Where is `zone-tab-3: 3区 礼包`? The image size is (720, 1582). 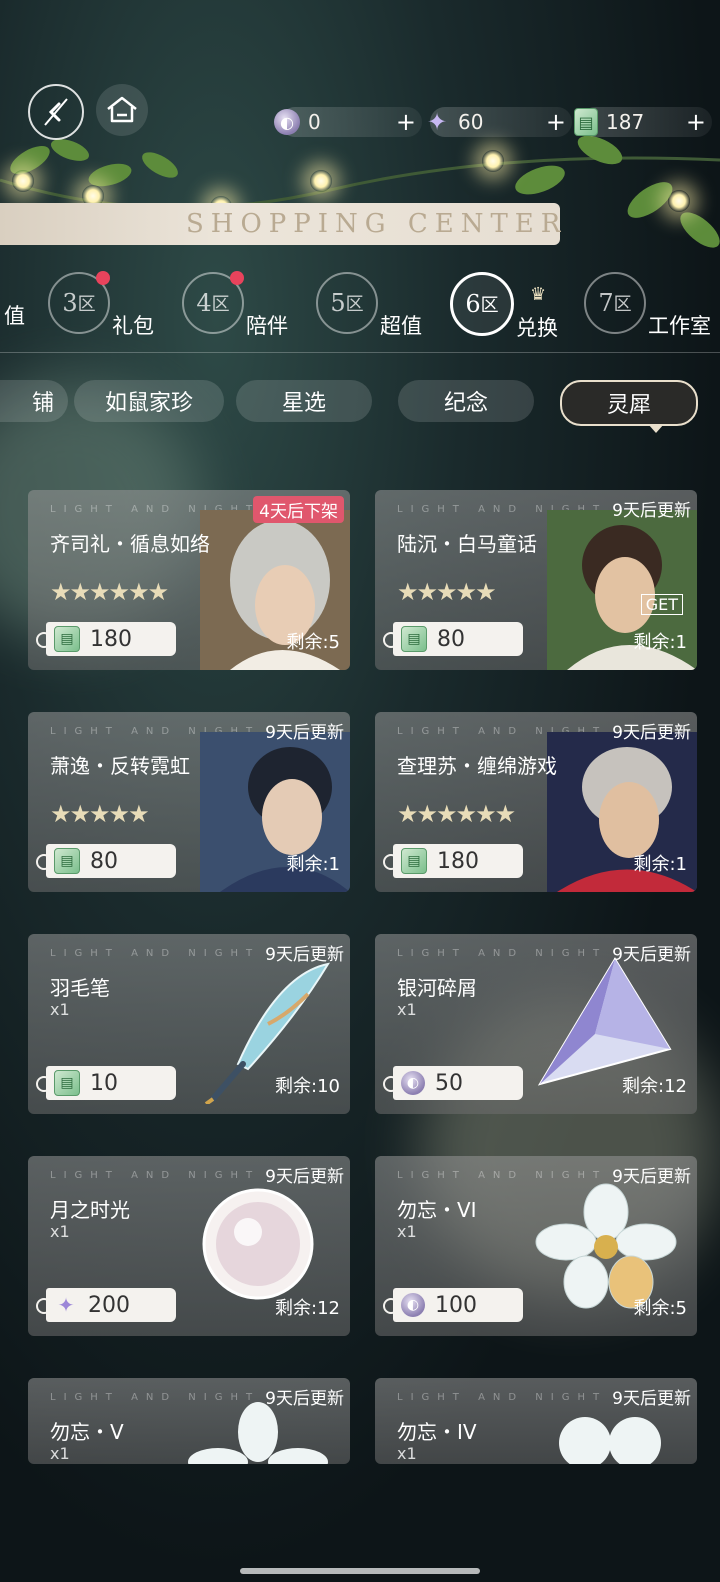 zone-tab-3: 3区 礼包 is located at coordinates (101, 304).